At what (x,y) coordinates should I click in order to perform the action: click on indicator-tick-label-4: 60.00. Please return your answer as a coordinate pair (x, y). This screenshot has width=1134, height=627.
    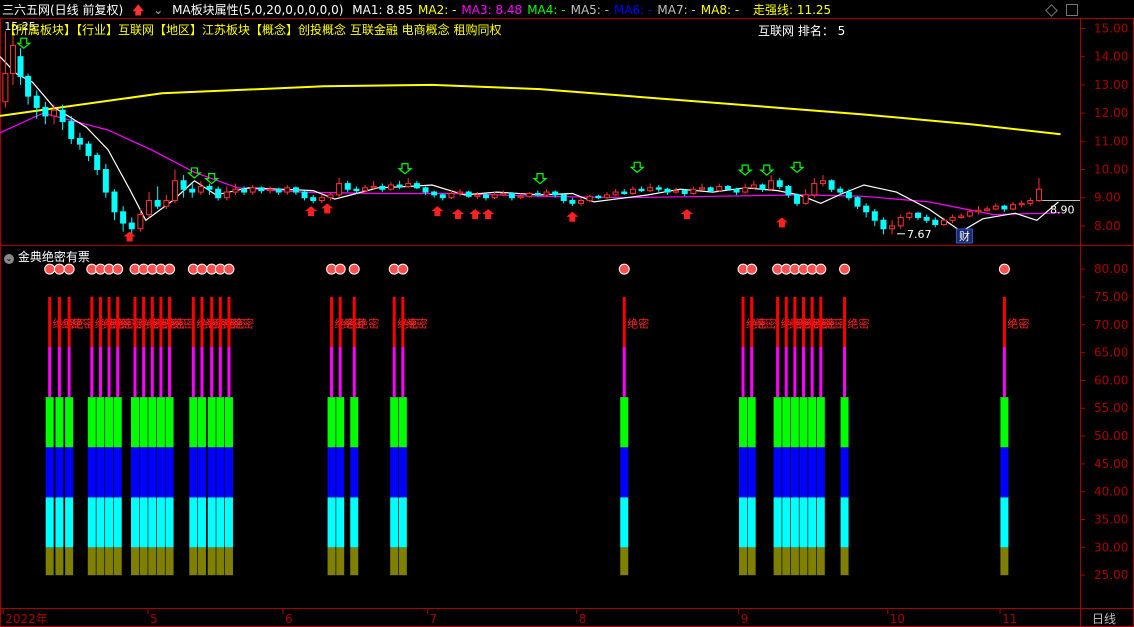
    Looking at the image, I should click on (1111, 380).